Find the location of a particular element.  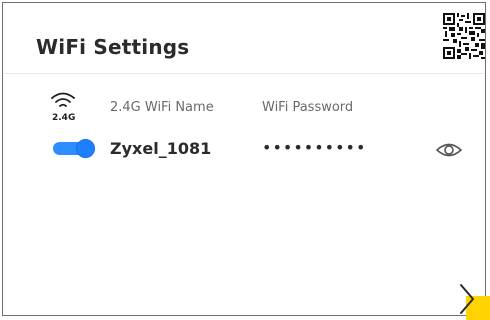

wifi-name-header: 2.4G WiFi Name is located at coordinates (162, 107).